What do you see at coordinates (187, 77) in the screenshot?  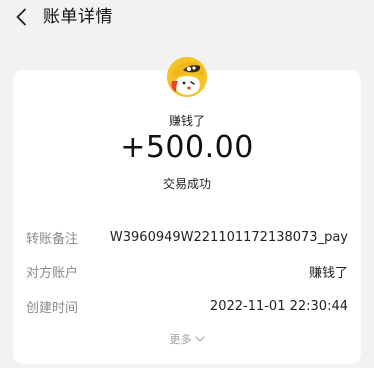 I see `cartoon-avatar-icon` at bounding box center [187, 77].